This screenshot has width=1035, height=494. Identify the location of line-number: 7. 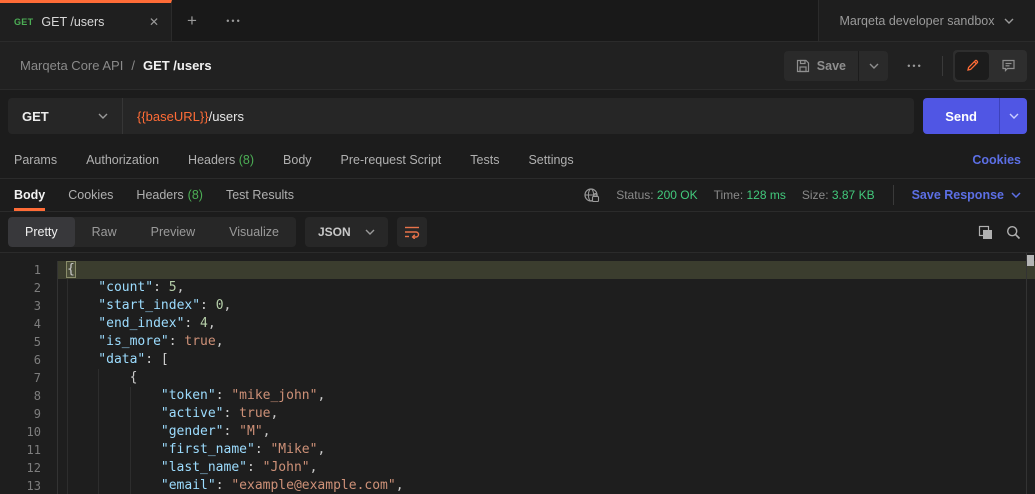
(29, 378).